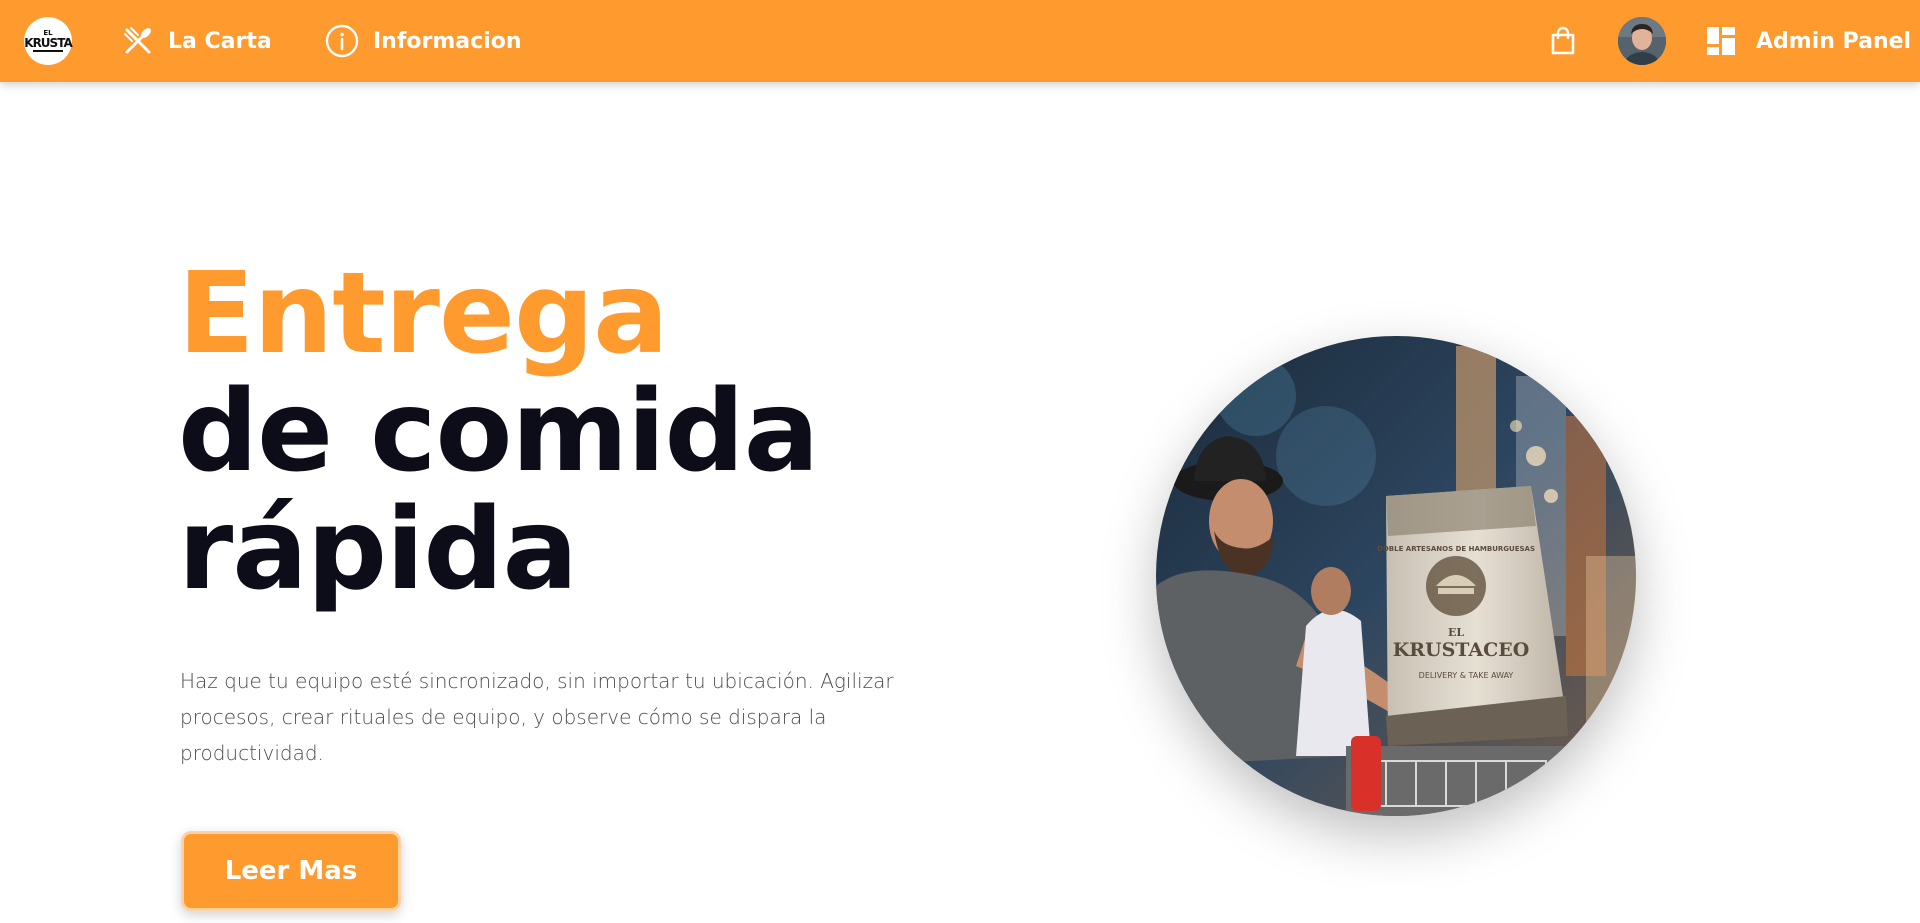  What do you see at coordinates (423, 314) in the screenshot?
I see `hero-heading-accent: Entrega` at bounding box center [423, 314].